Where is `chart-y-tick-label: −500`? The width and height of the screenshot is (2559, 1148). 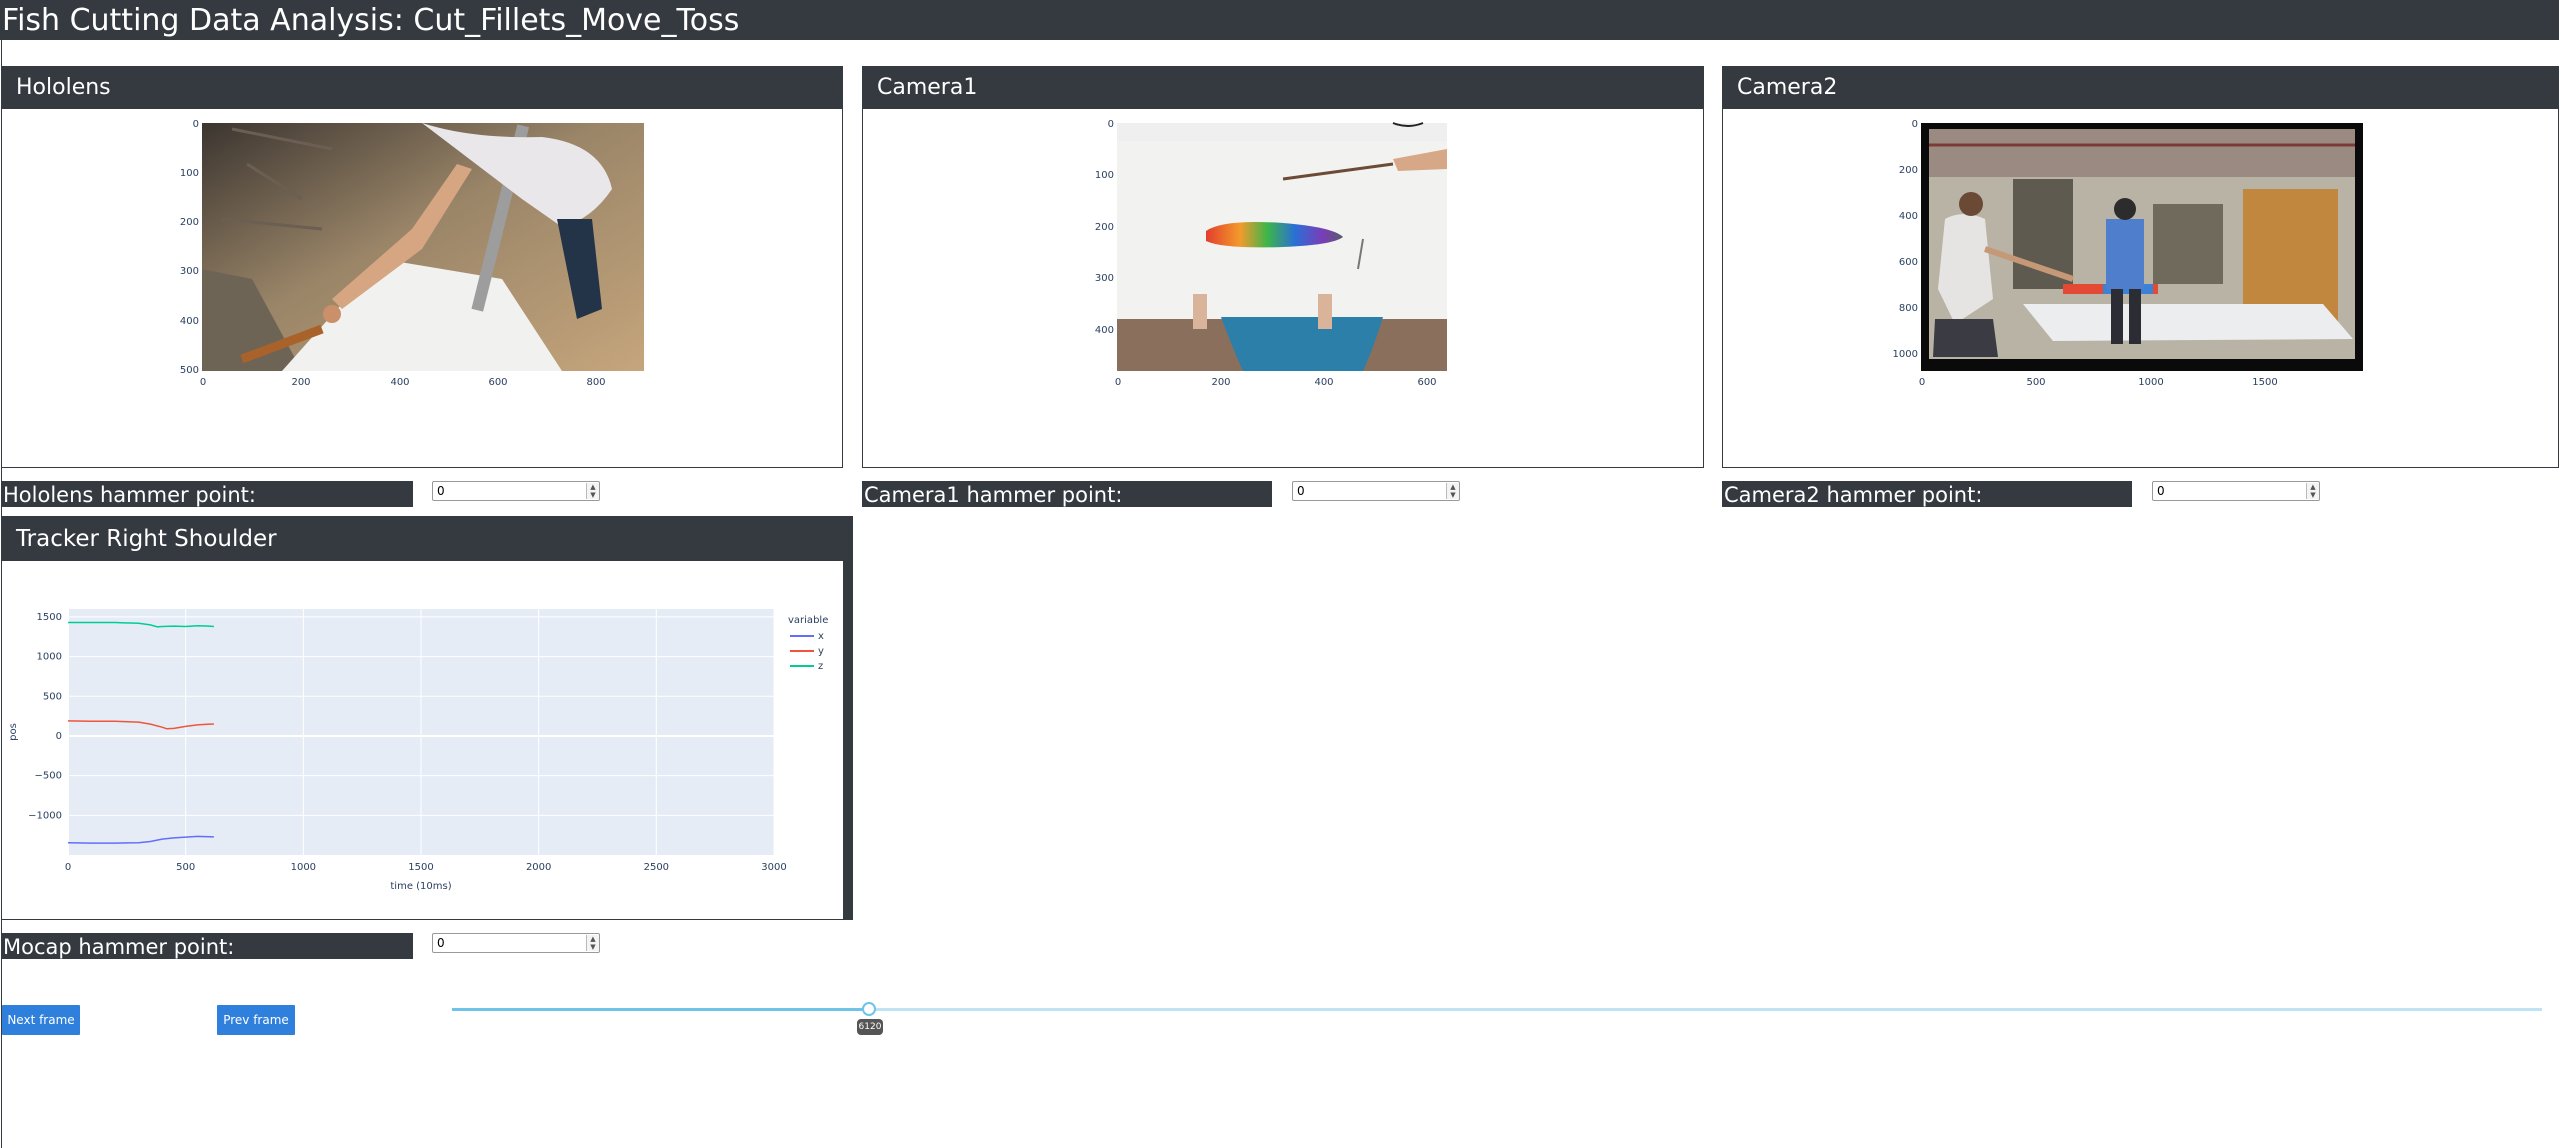 chart-y-tick-label: −500 is located at coordinates (48, 776).